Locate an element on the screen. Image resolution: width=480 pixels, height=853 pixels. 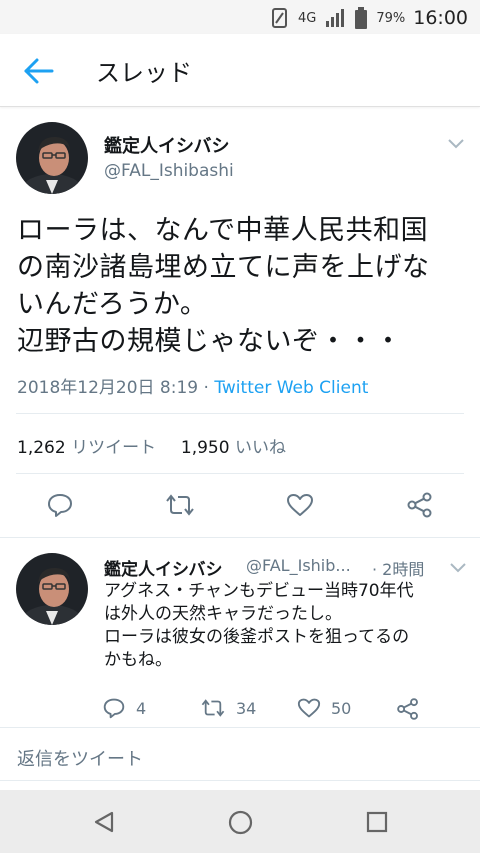
author-name: 鑑定人イシバシ is located at coordinates (166, 145).